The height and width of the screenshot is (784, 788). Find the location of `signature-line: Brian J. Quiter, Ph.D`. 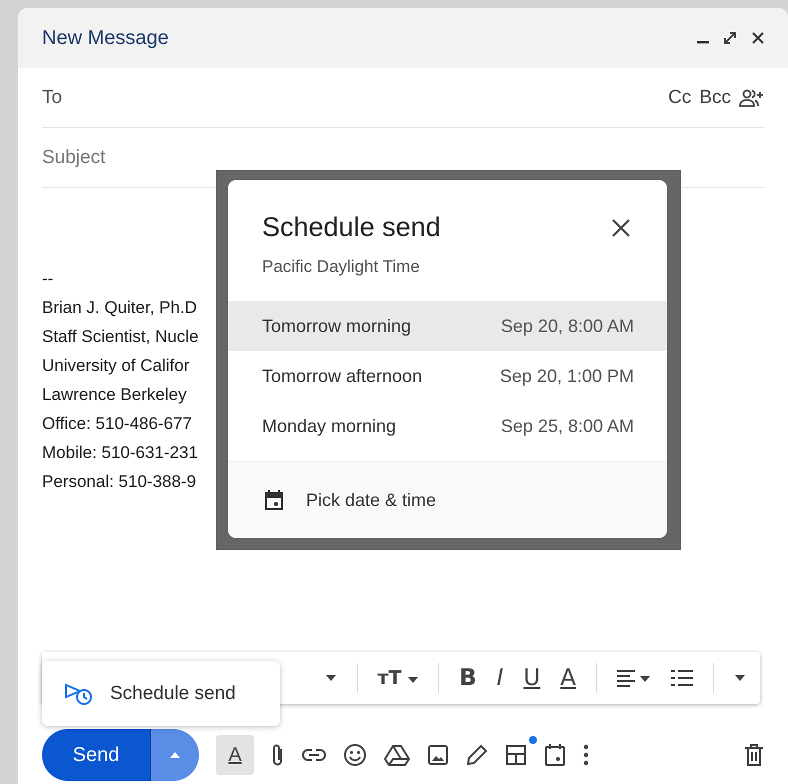

signature-line: Brian J. Quiter, Ph.D is located at coordinates (119, 308).